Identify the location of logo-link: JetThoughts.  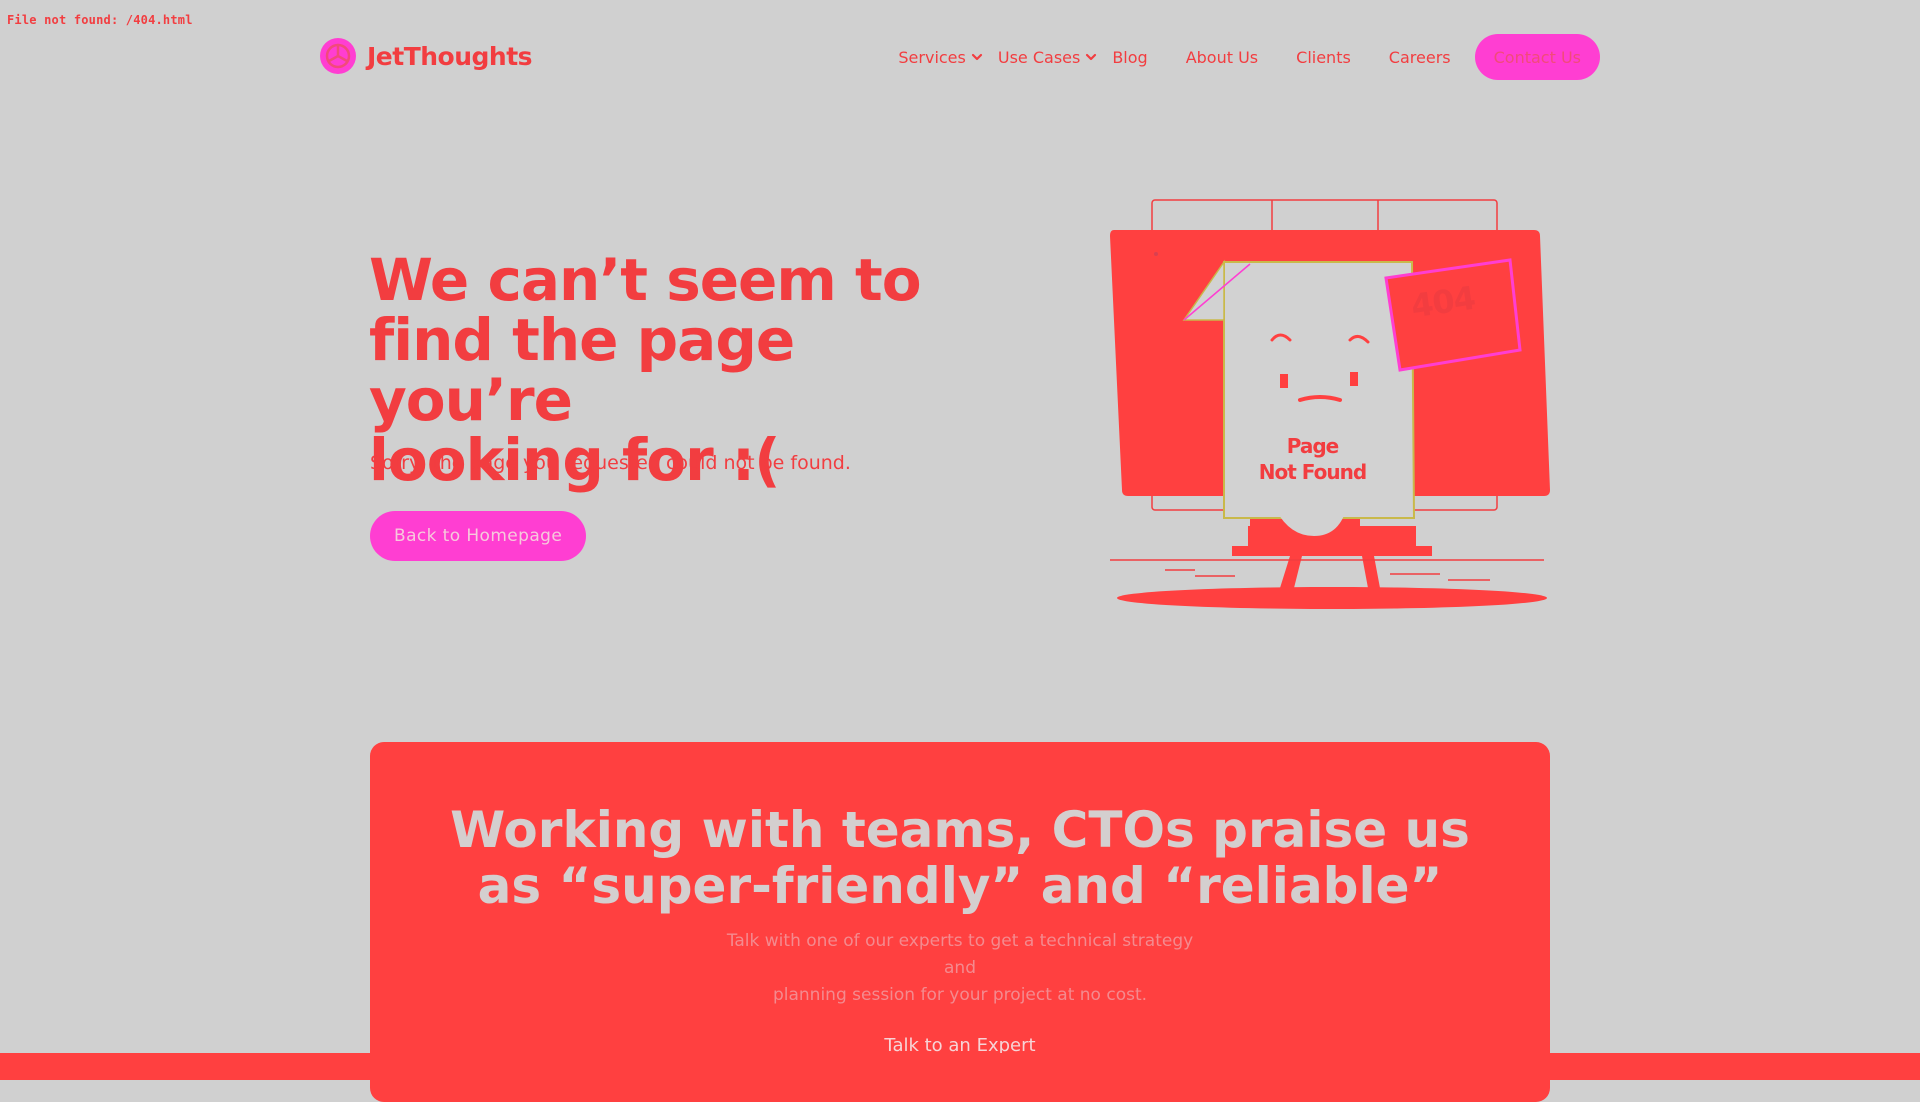
(426, 56).